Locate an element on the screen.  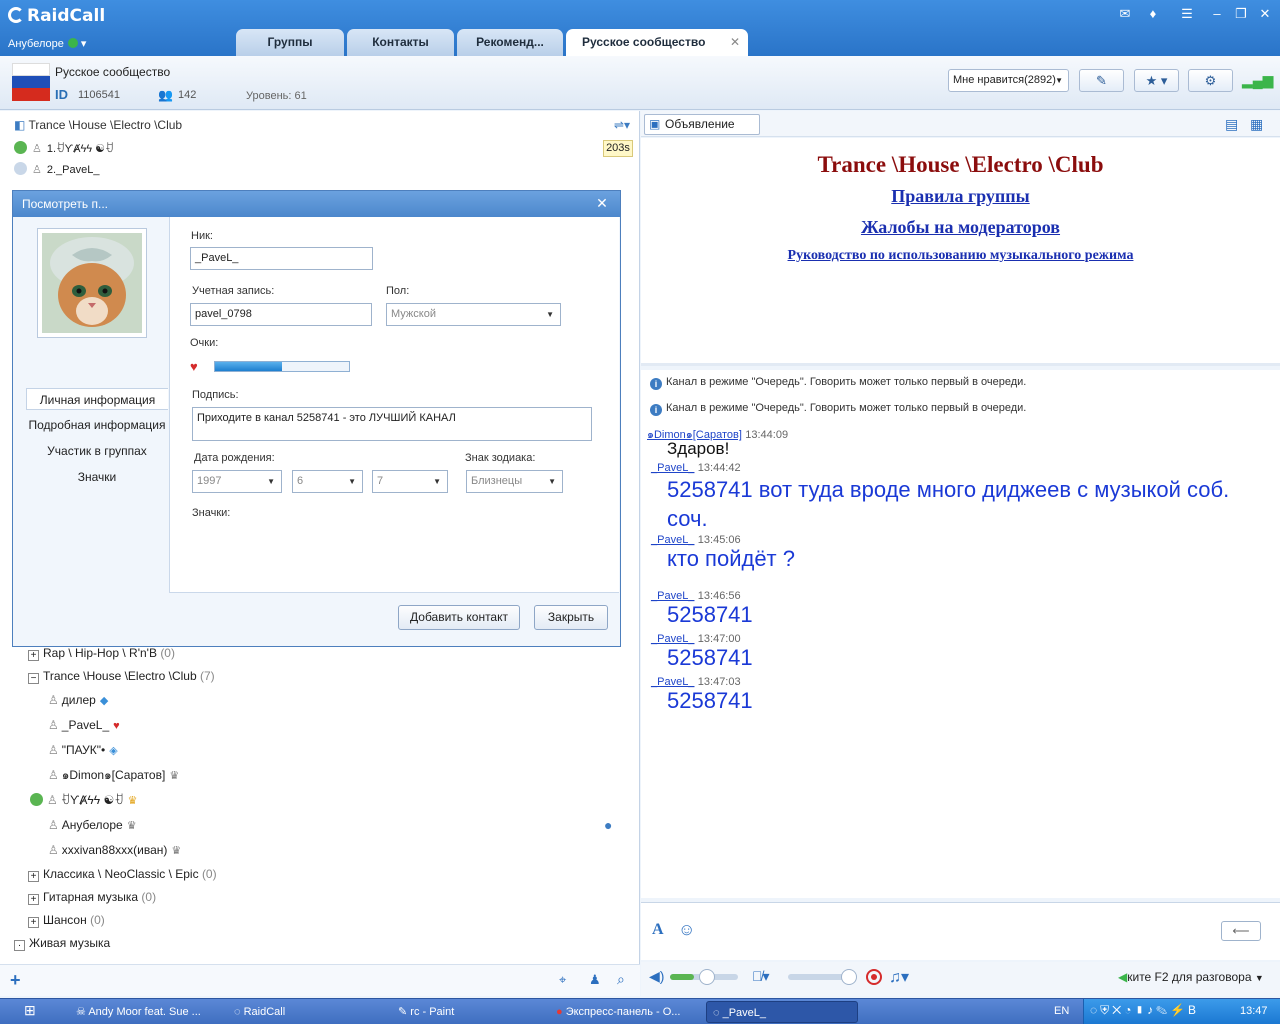
message-input is located at coordinates (960, 931).